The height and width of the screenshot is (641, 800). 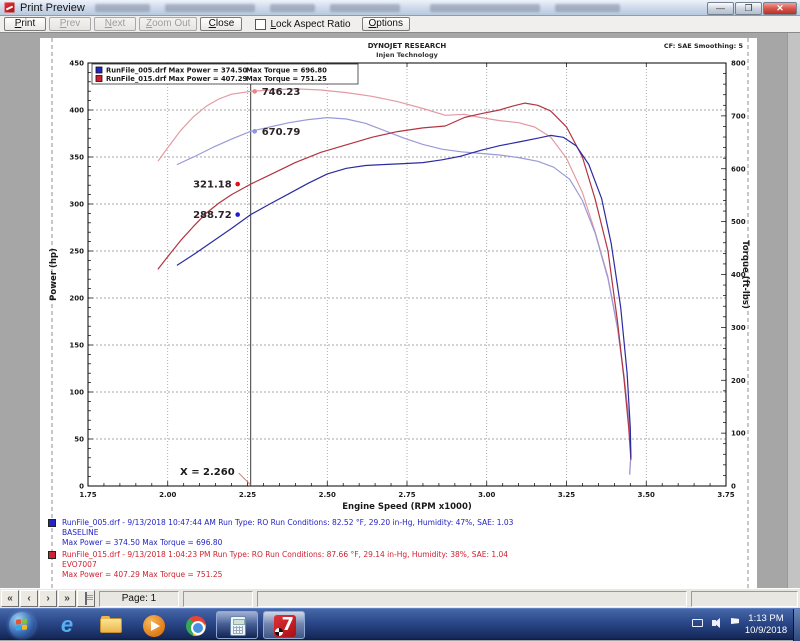 I want to click on legend-entry-torque-1: Max Torque = 751.25, so click(x=286, y=79).